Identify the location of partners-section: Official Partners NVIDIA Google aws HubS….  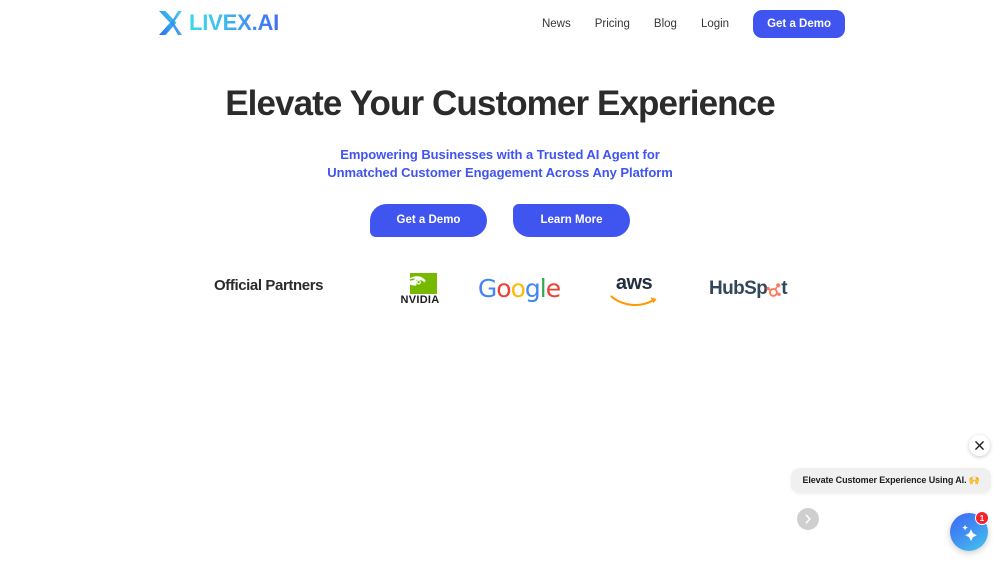
(500, 289).